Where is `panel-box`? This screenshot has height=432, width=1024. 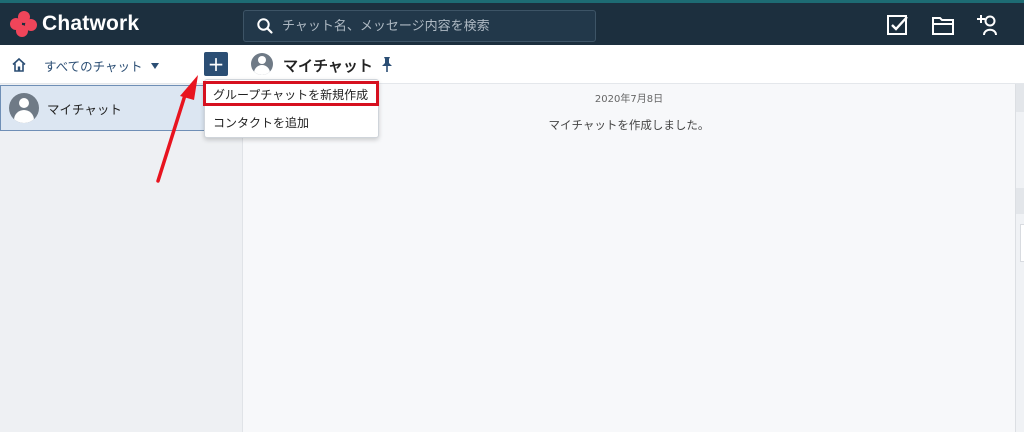
panel-box is located at coordinates (1022, 243).